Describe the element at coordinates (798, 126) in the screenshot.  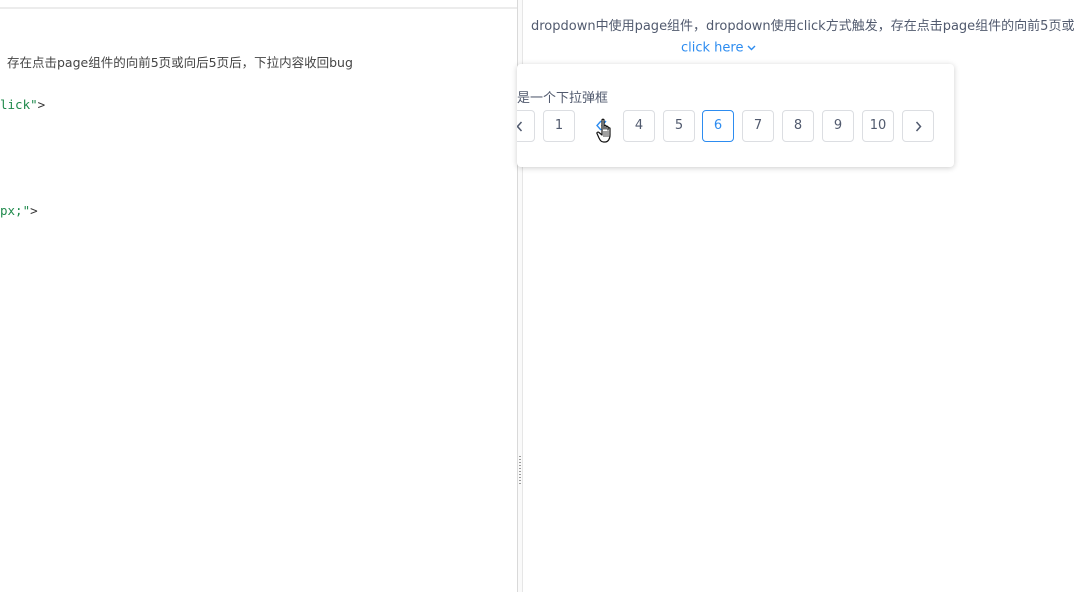
I see `pagination-page-8: 8` at that location.